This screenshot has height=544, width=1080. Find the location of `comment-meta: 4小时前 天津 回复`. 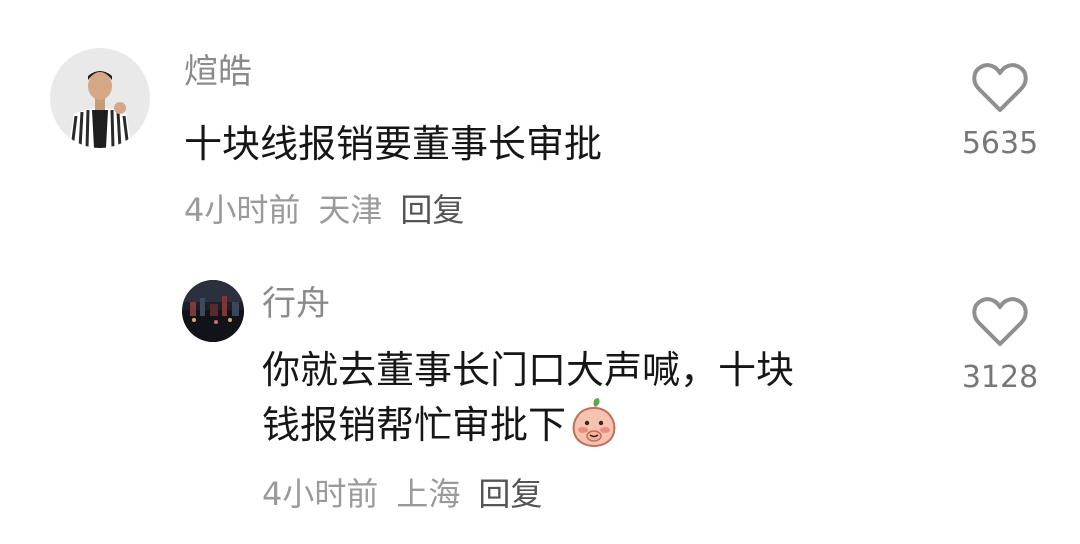

comment-meta: 4小时前 天津 回复 is located at coordinates (324, 210).